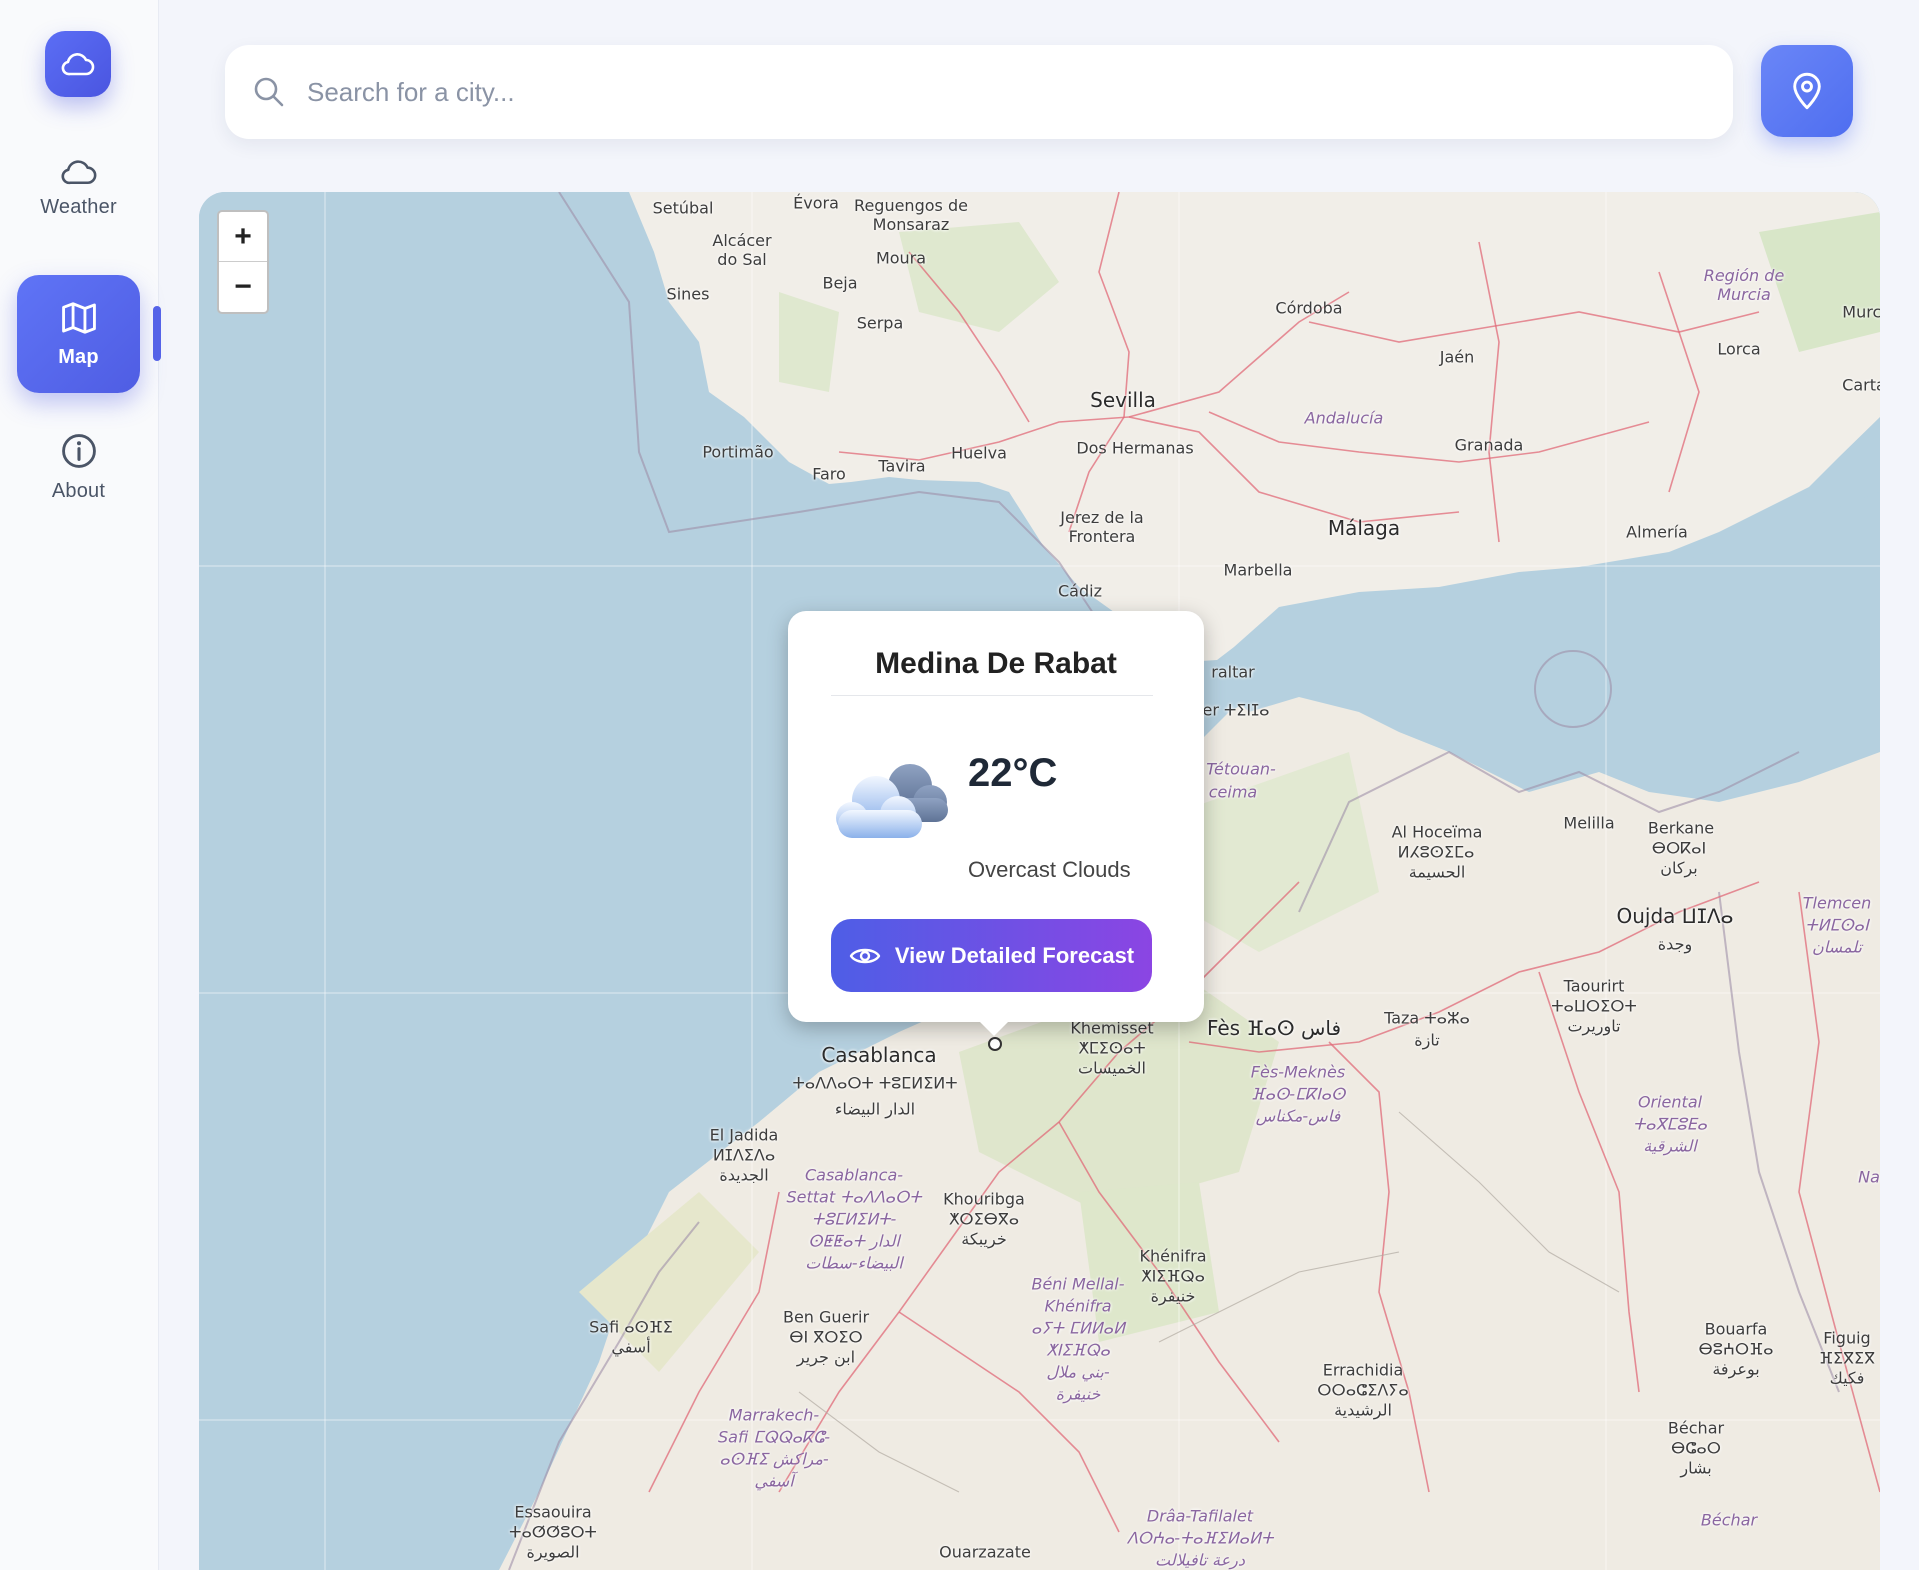  Describe the element at coordinates (1236, 710) in the screenshot. I see `map-label: er ⵜⵉⵏⵊⴰ` at that location.